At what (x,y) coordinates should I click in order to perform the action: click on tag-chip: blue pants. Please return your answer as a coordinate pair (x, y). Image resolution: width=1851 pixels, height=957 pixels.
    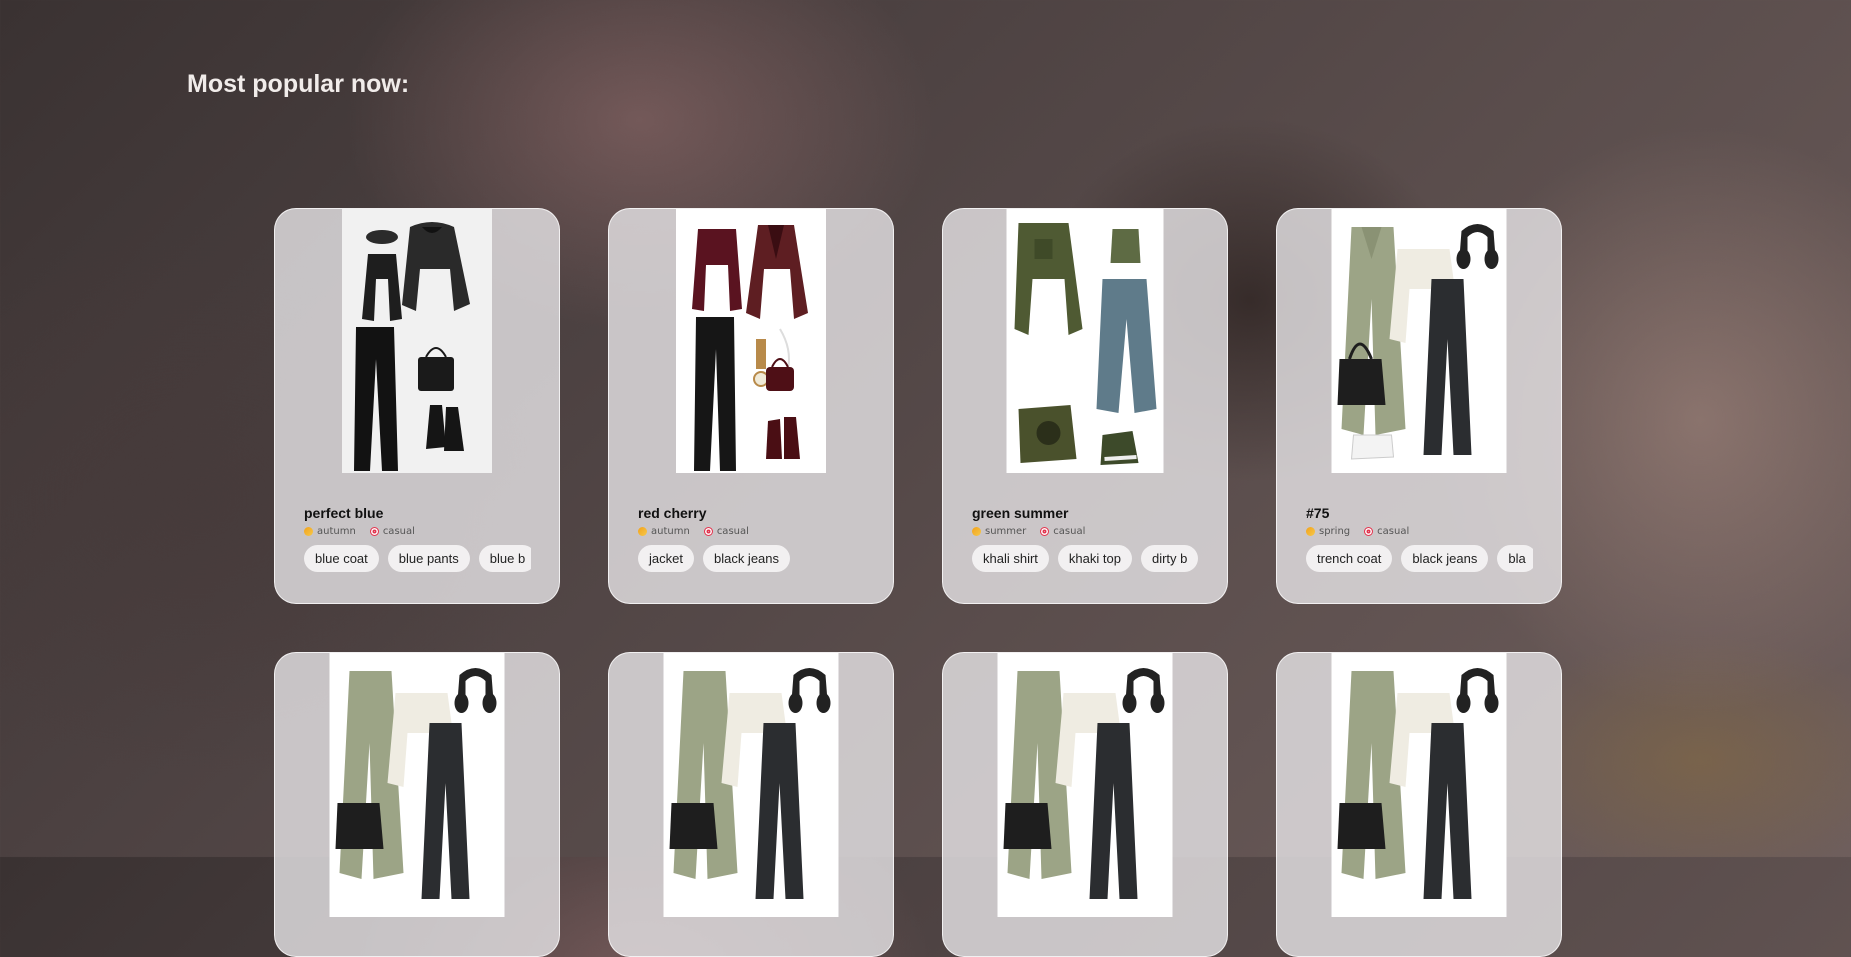
    Looking at the image, I should click on (428, 558).